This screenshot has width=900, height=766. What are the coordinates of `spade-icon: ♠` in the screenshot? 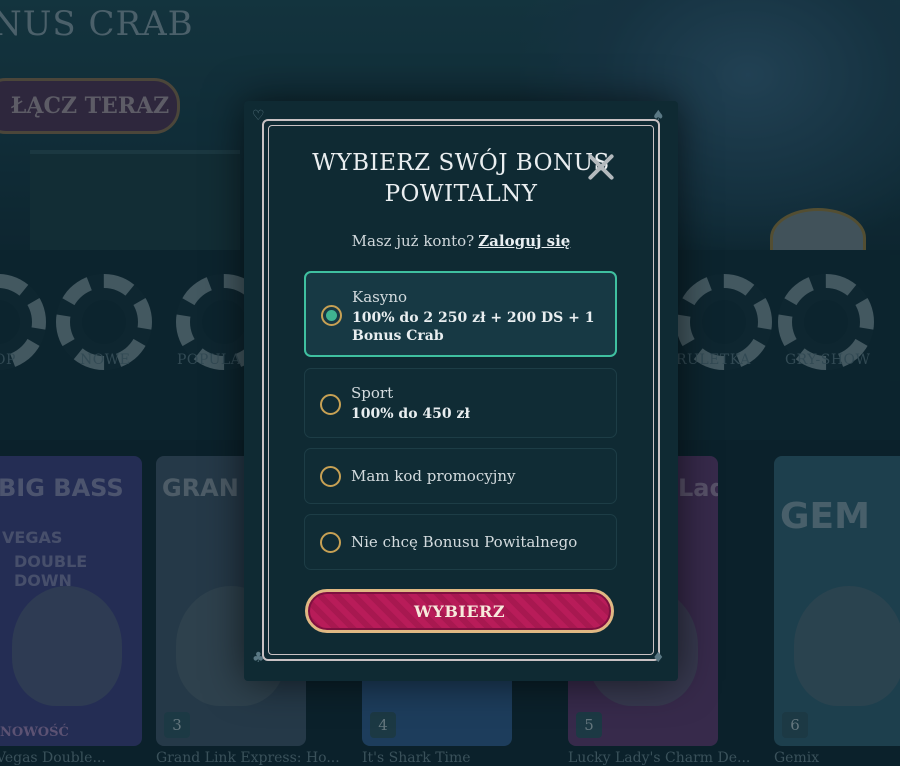 It's located at (658, 116).